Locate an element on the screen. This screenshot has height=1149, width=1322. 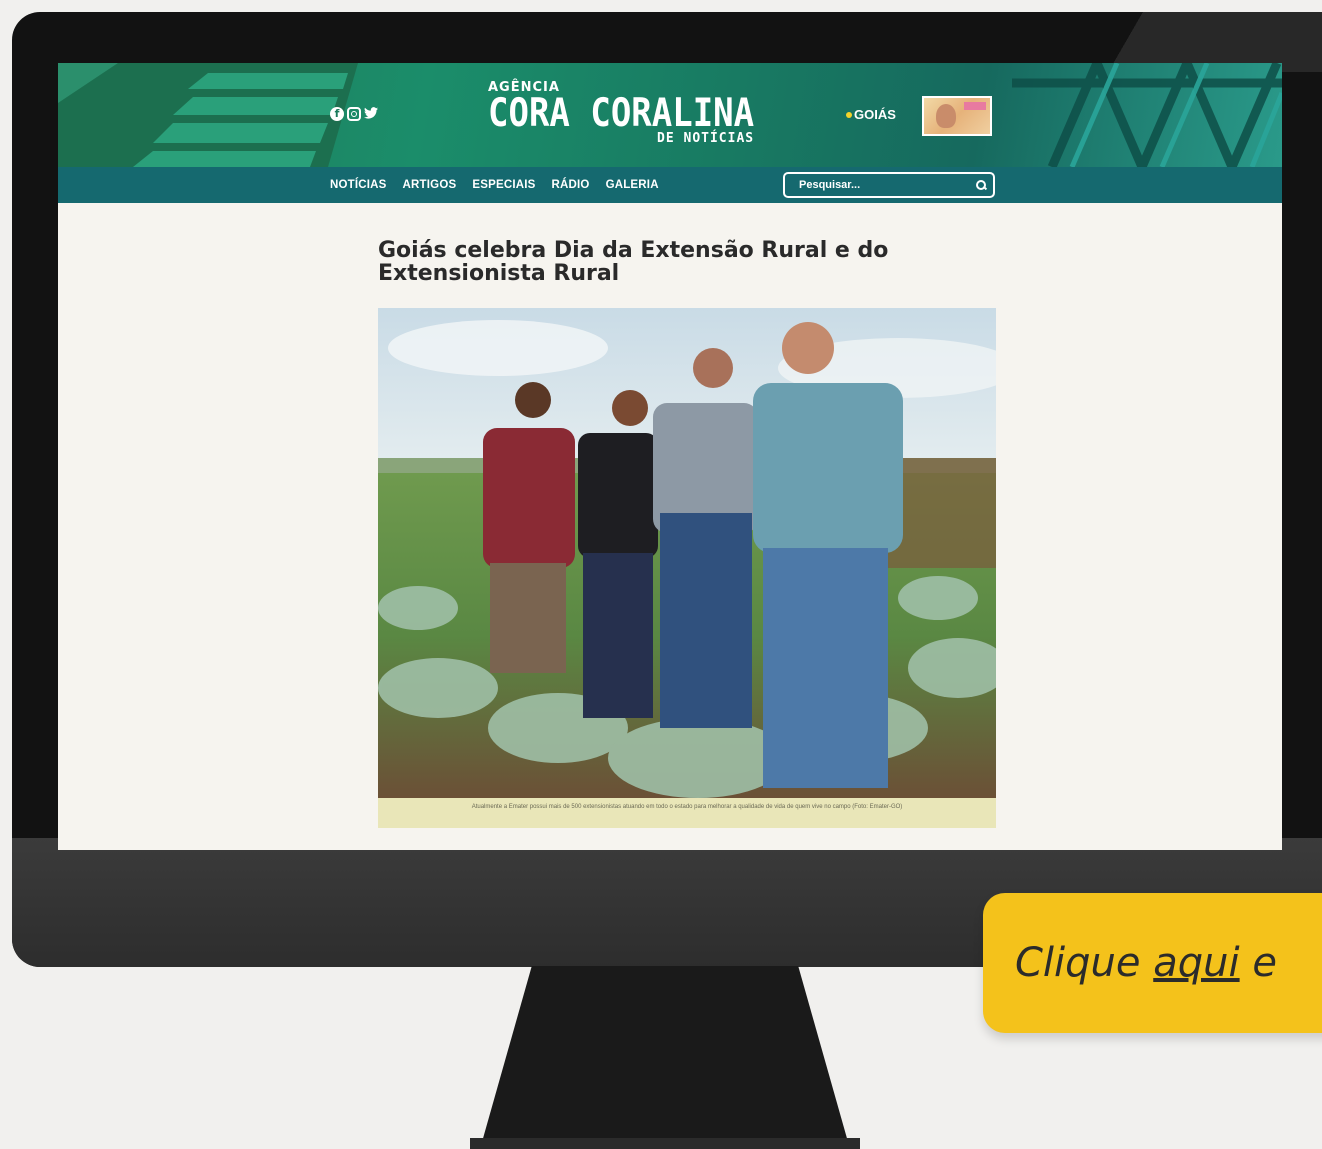
social-links: f is located at coordinates (354, 114).